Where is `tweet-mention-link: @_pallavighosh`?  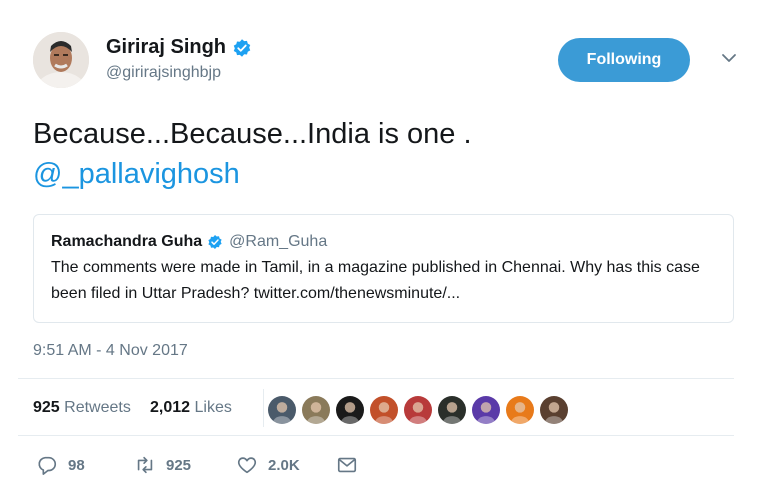
tweet-mention-link: @_pallavighosh is located at coordinates (252, 174).